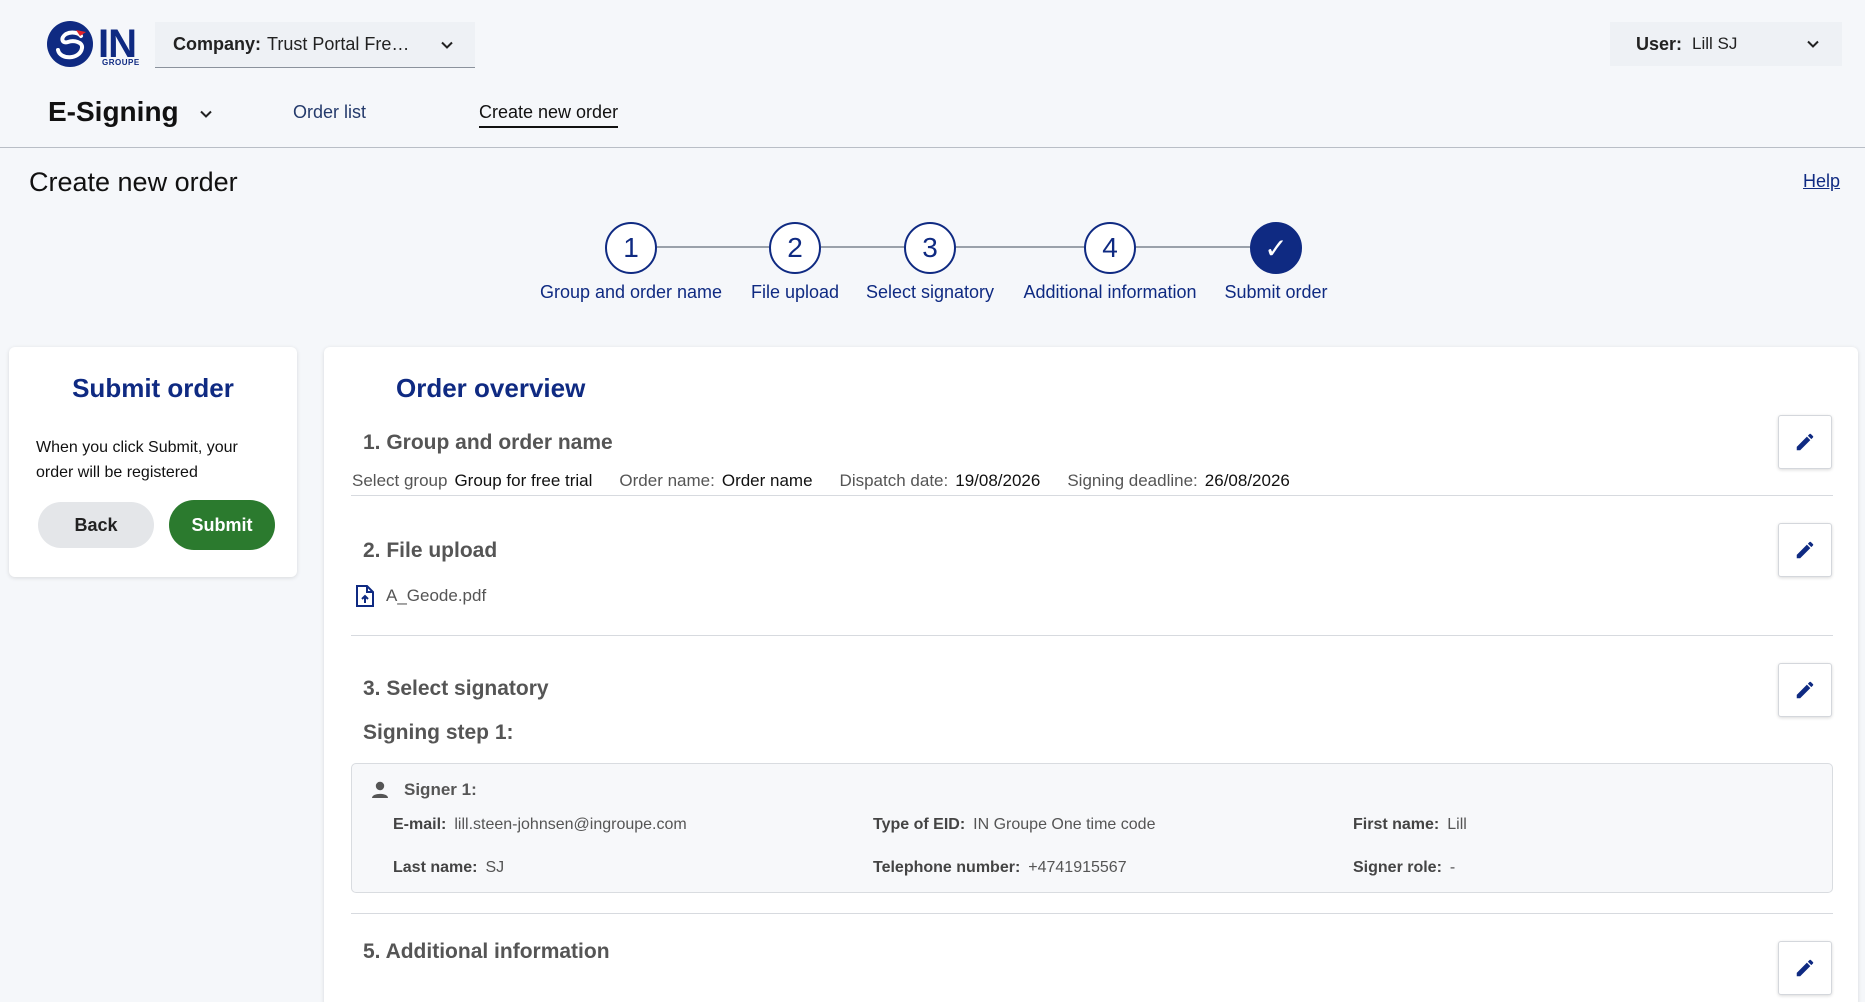  I want to click on step-3-circle: 3, so click(930, 248).